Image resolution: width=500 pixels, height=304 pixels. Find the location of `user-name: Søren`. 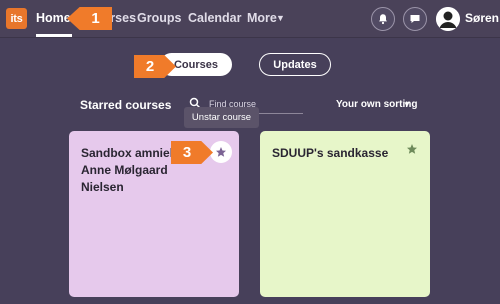

user-name: Søren is located at coordinates (482, 18).